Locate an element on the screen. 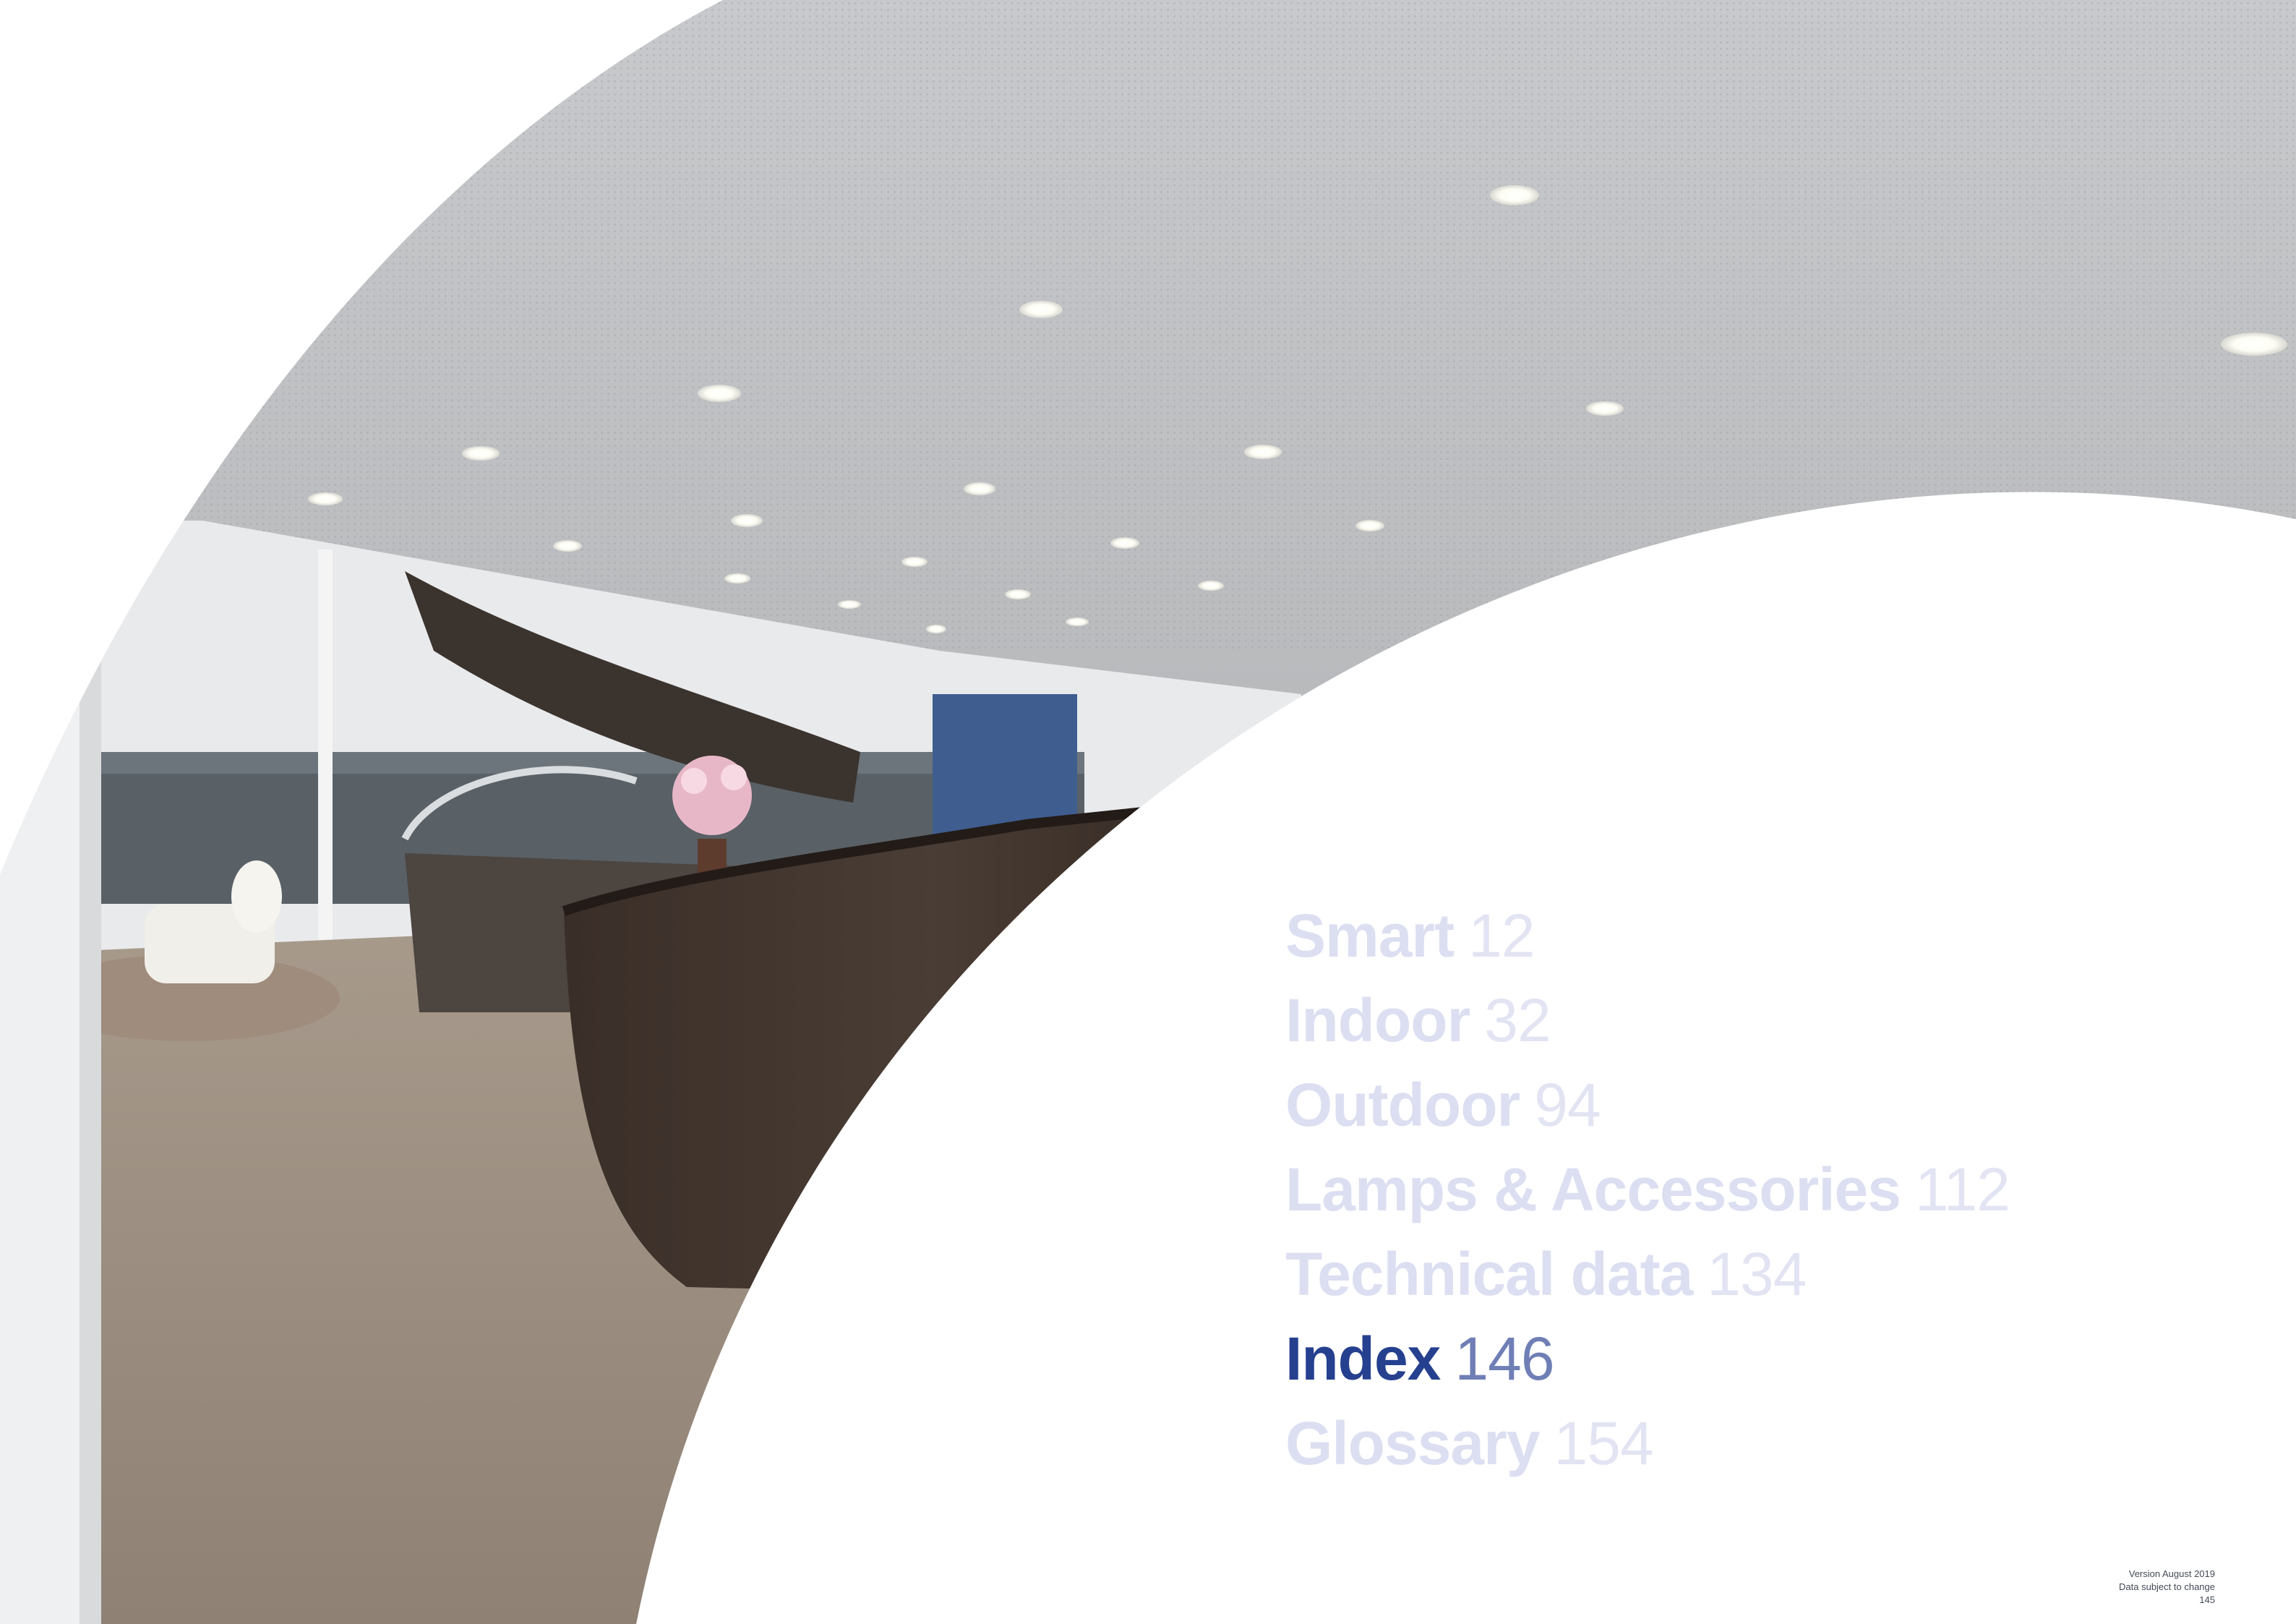  toc-label: Indoor is located at coordinates (1377, 1020).